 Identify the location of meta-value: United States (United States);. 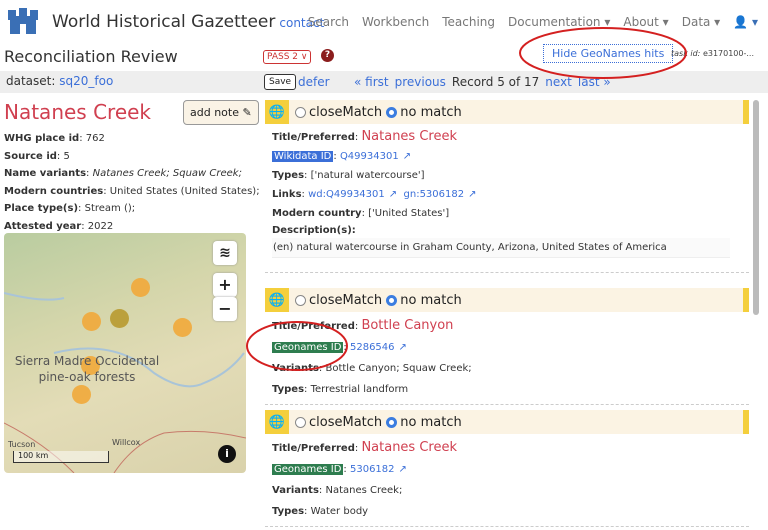
(184, 191).